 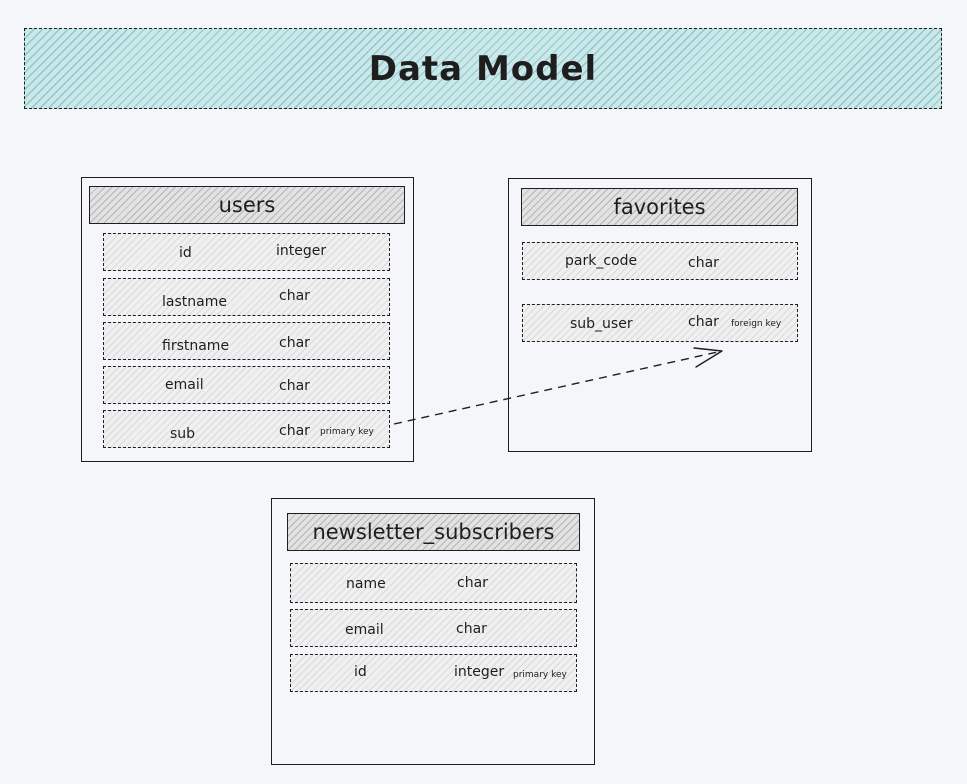 What do you see at coordinates (708, 357) in the screenshot?
I see `arrowhead-icon` at bounding box center [708, 357].